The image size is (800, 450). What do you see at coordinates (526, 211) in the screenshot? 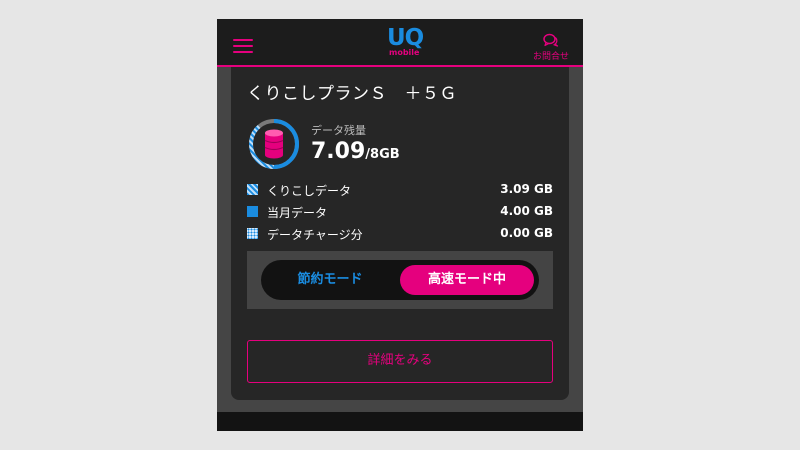
I see `breakdown-value: 4.00 GB` at bounding box center [526, 211].